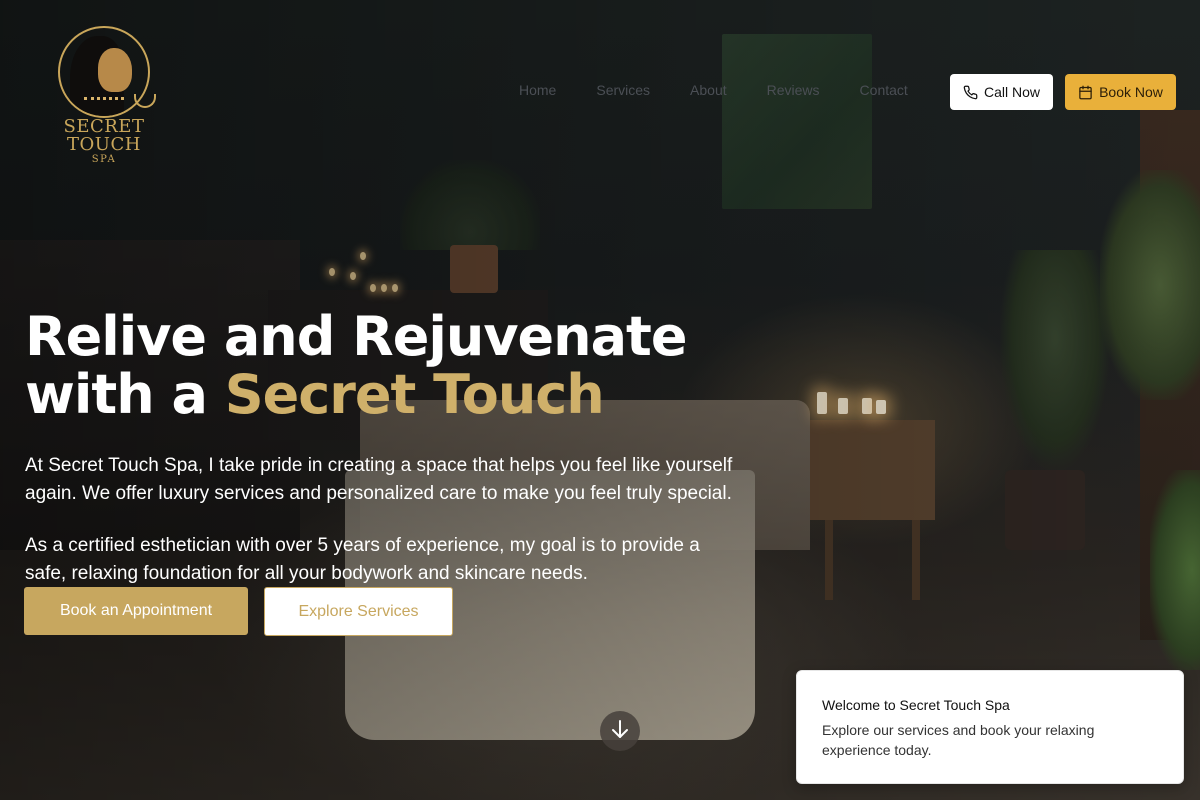 The image size is (1200, 800). What do you see at coordinates (708, 90) in the screenshot?
I see `nav-about: About` at bounding box center [708, 90].